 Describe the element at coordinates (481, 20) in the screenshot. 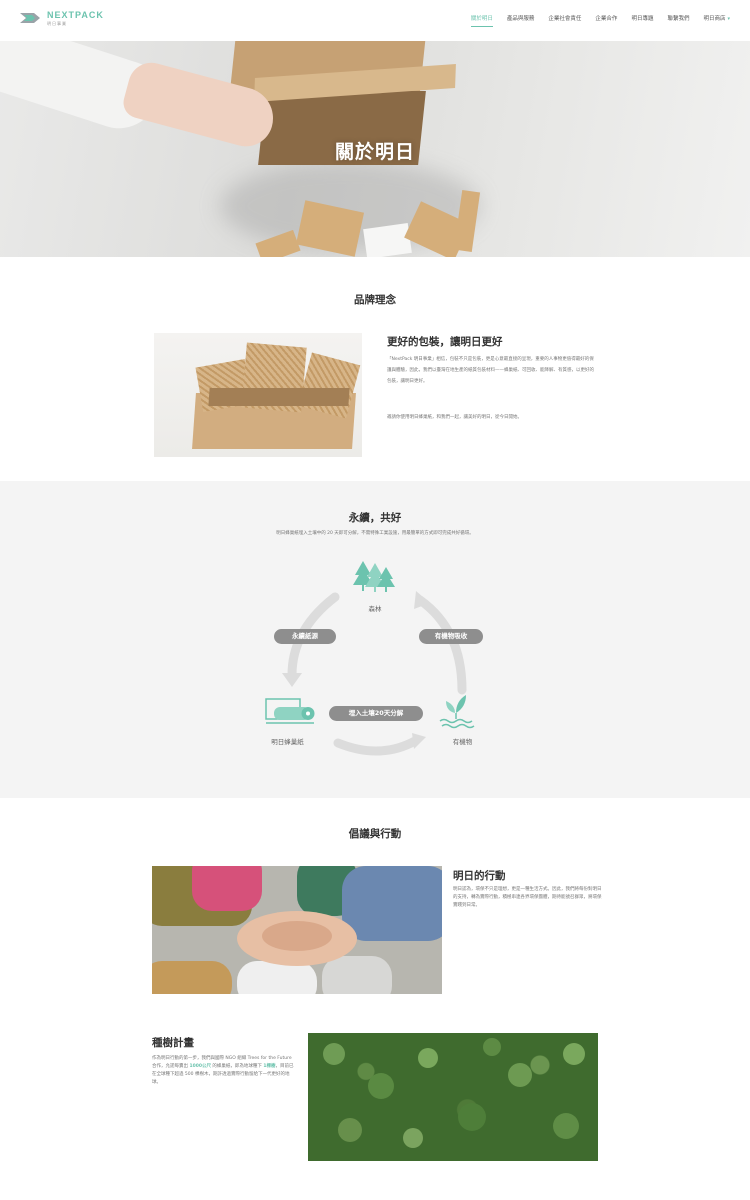

I see `nav-item-about: 關於明日` at that location.